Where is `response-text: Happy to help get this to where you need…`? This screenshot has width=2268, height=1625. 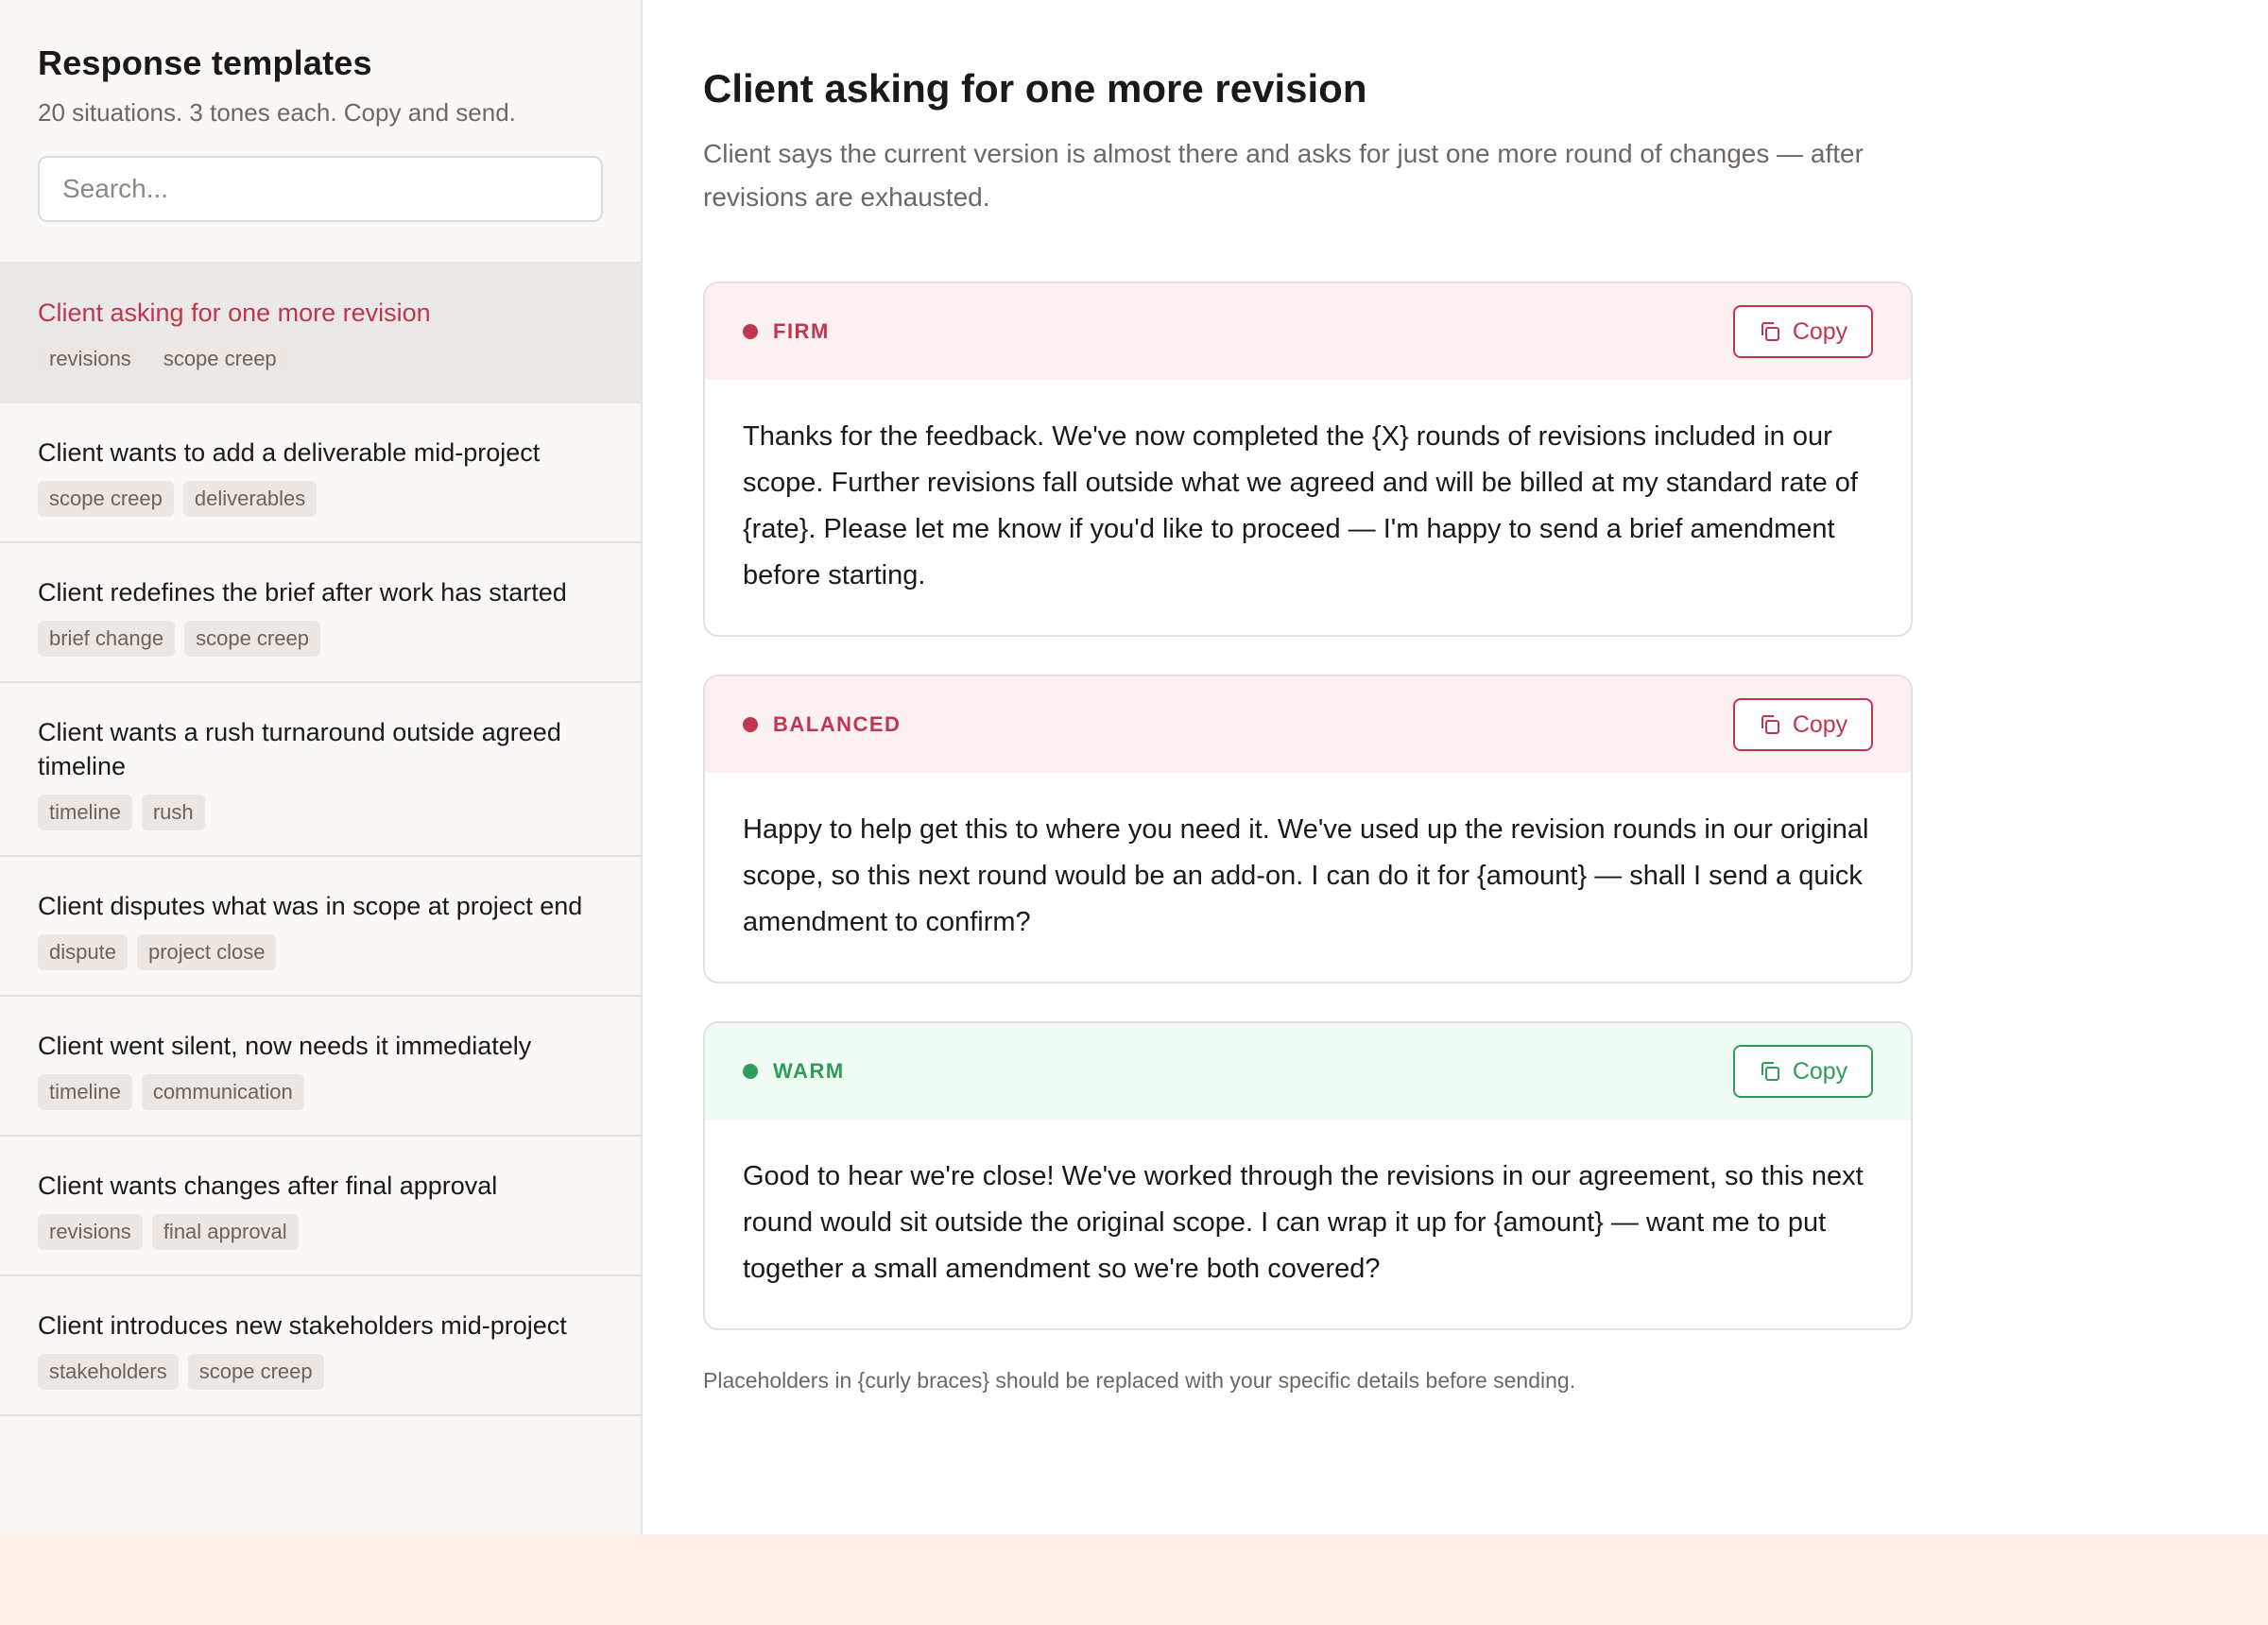
response-text: Happy to help get this to where you need… is located at coordinates (1306, 876).